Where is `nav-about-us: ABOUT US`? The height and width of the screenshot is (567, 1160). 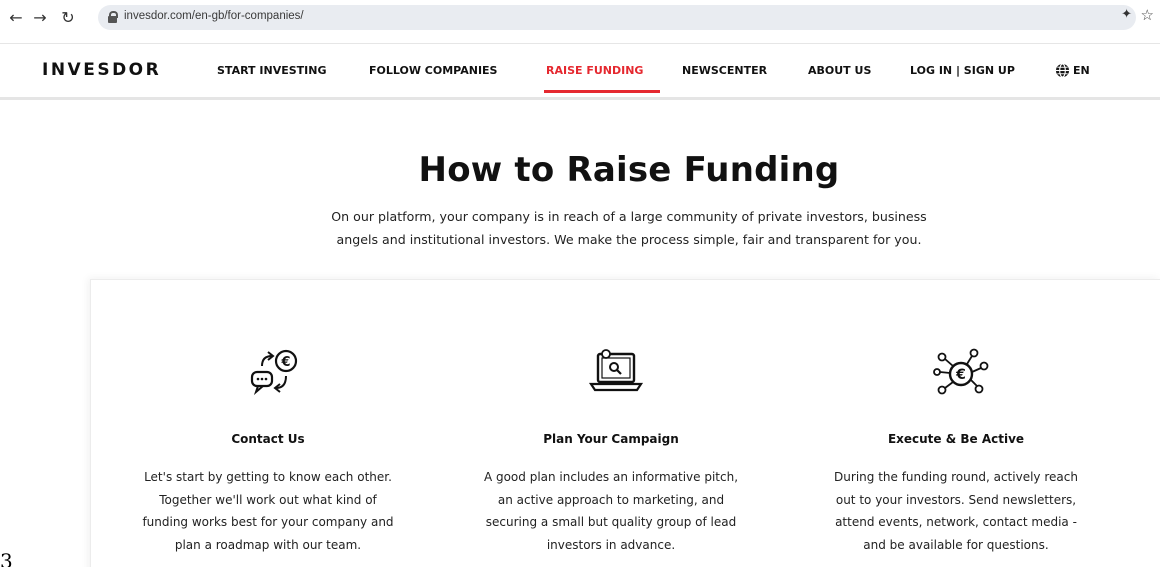 nav-about-us: ABOUT US is located at coordinates (839, 70).